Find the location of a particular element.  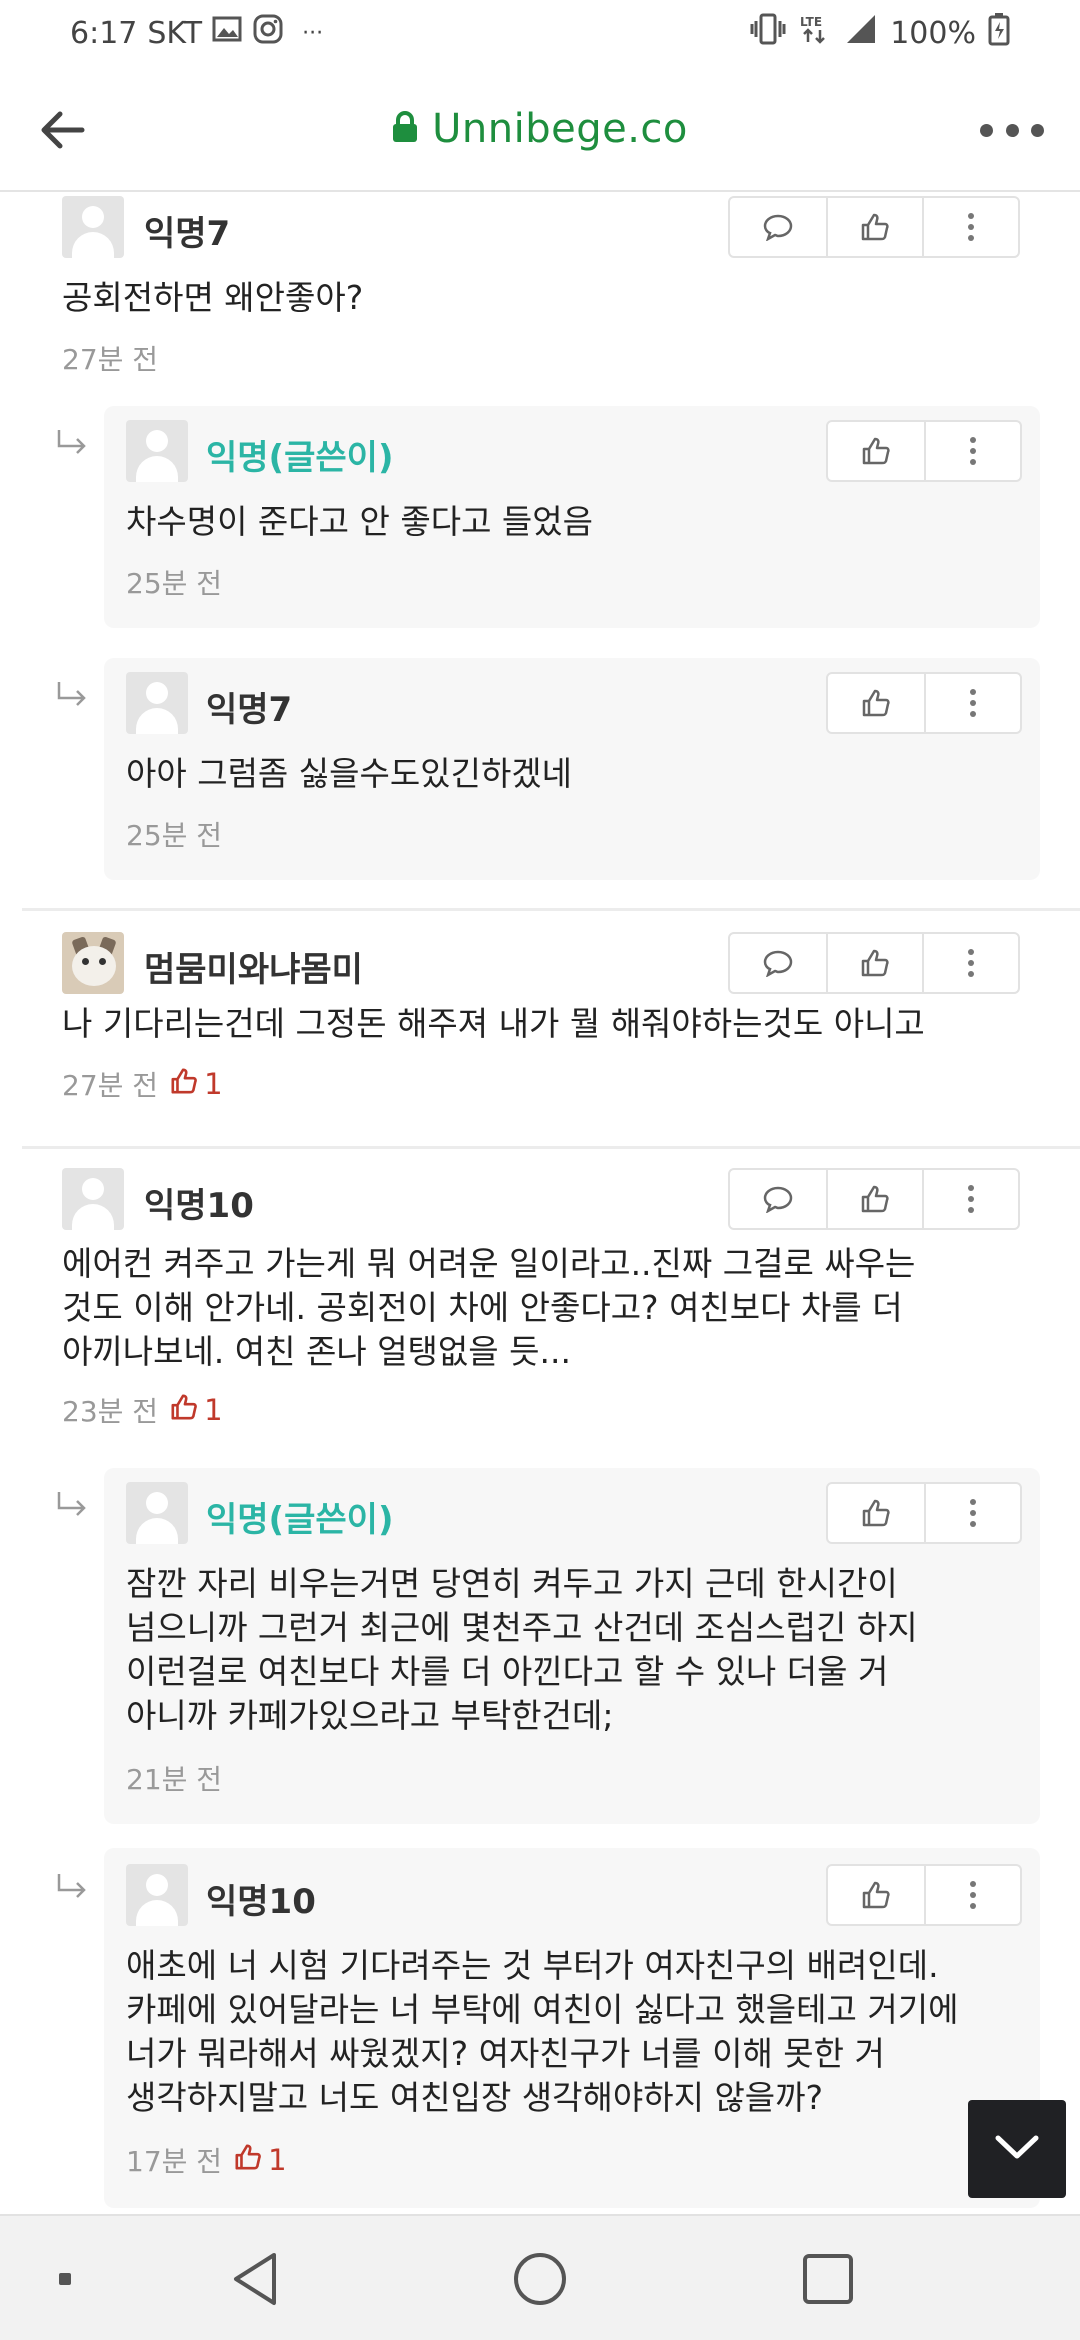

recent-apps-dot-icon is located at coordinates (65, 2278).